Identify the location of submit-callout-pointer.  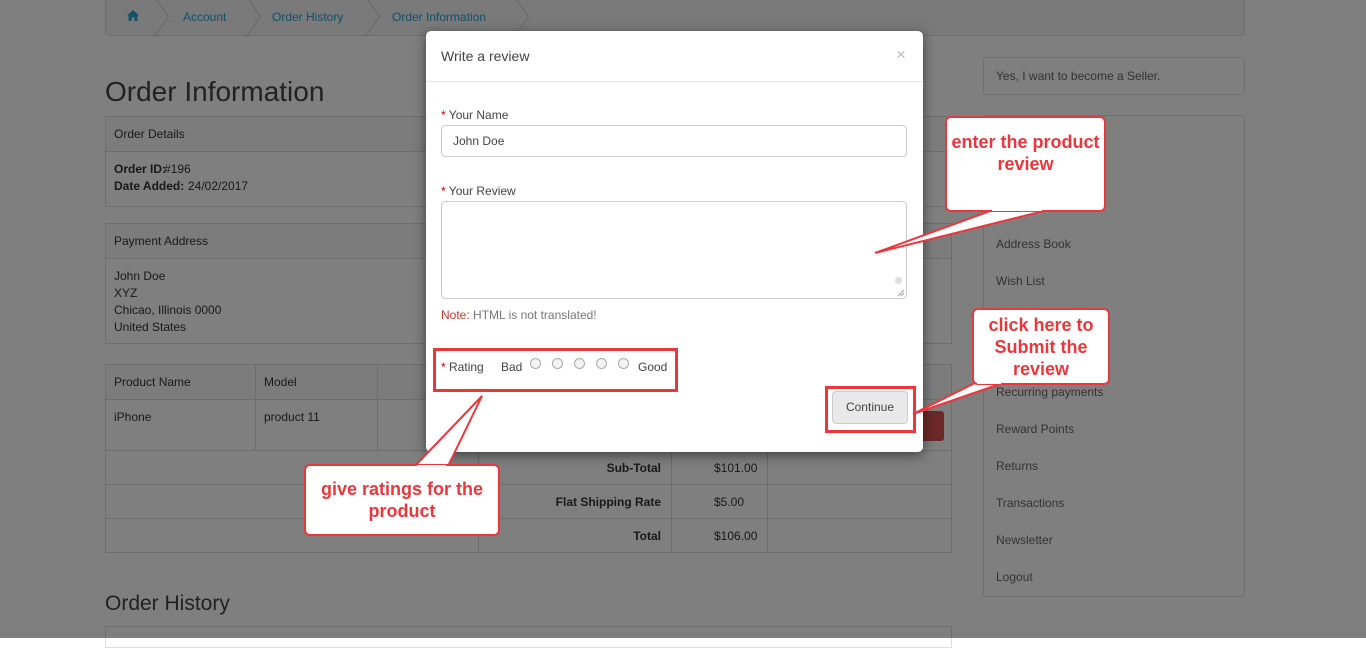
(958, 398).